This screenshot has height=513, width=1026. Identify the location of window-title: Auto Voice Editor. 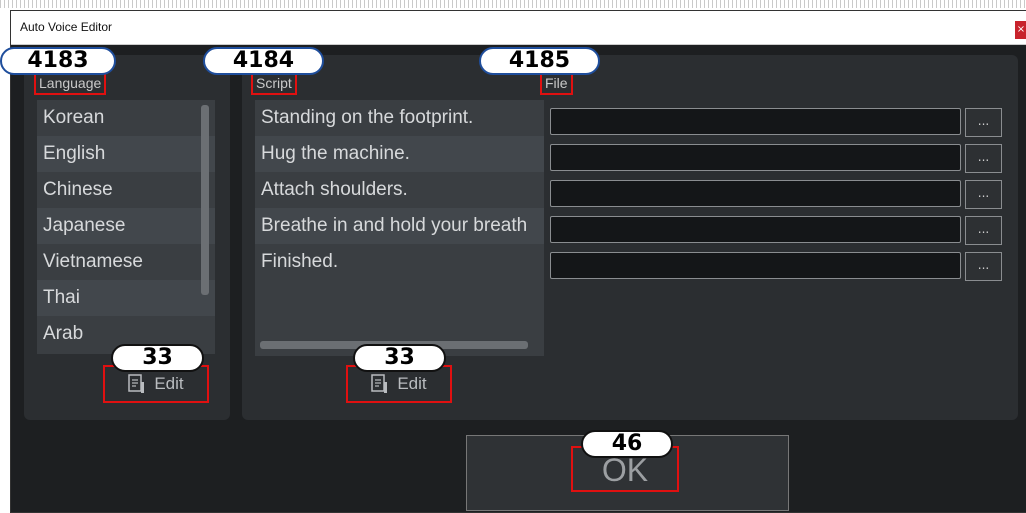
(66, 27).